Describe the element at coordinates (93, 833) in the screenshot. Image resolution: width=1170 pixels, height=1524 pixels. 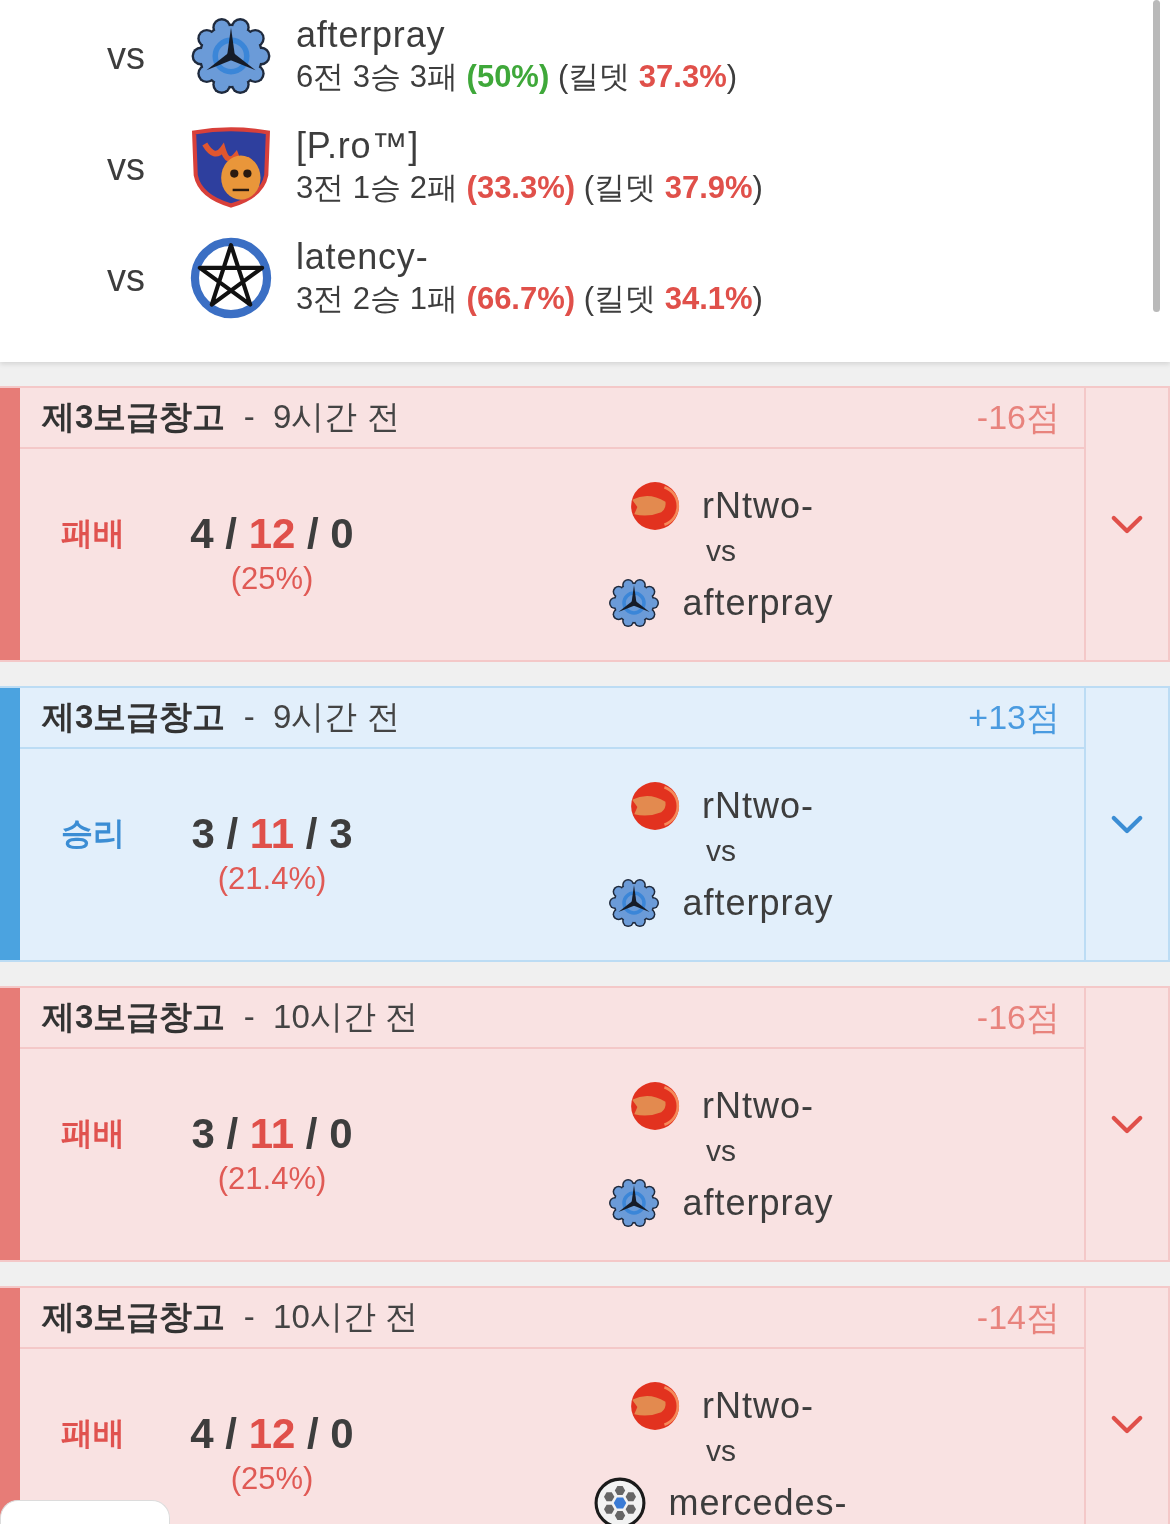
I see `result-label: 승리` at that location.